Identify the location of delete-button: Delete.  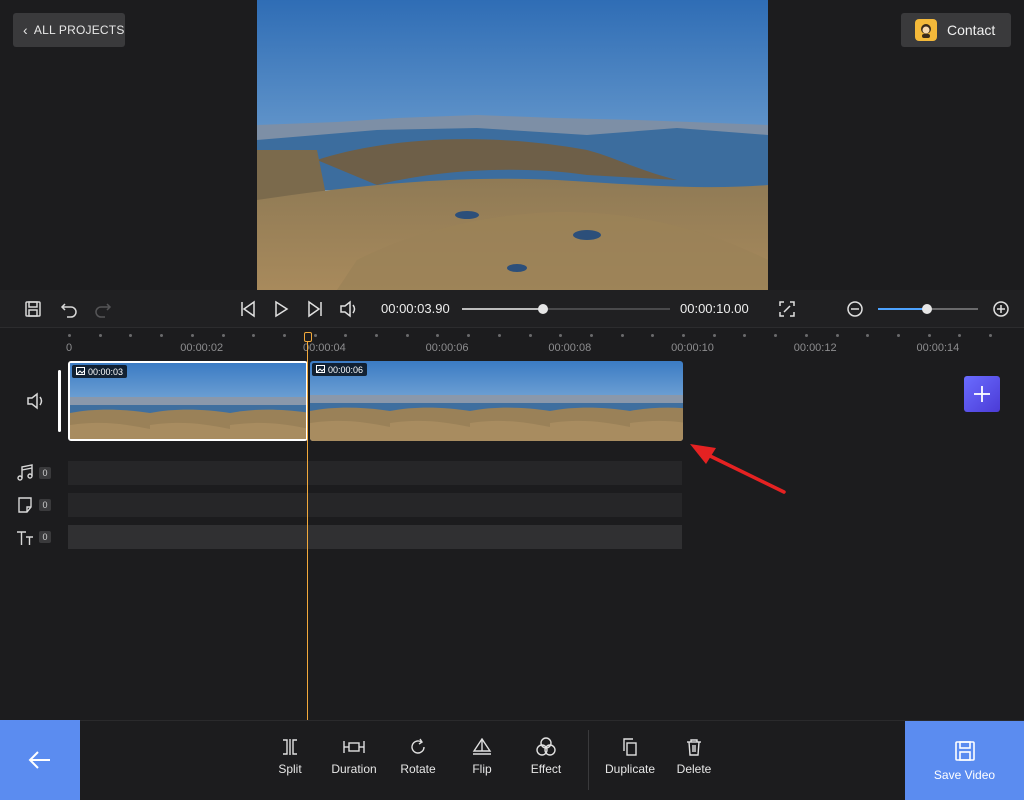
(694, 760).